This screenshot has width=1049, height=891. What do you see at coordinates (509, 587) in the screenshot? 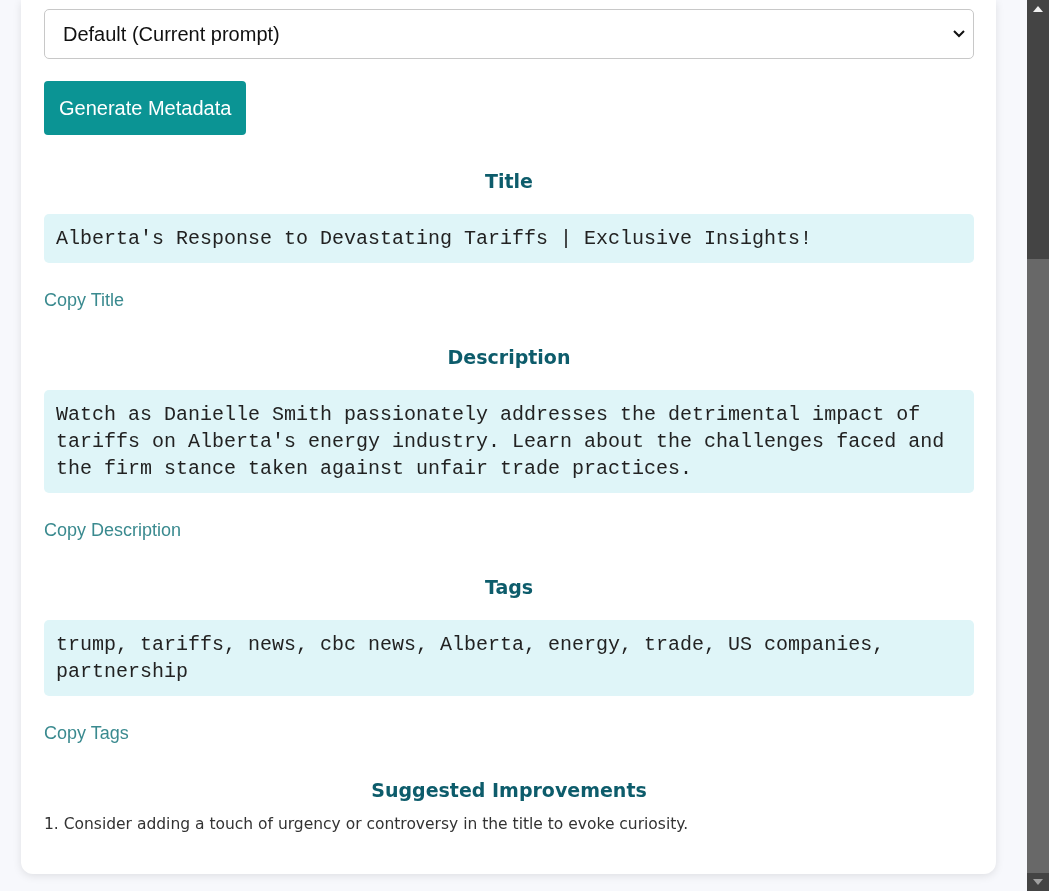
I see `section-heading: Tags` at bounding box center [509, 587].